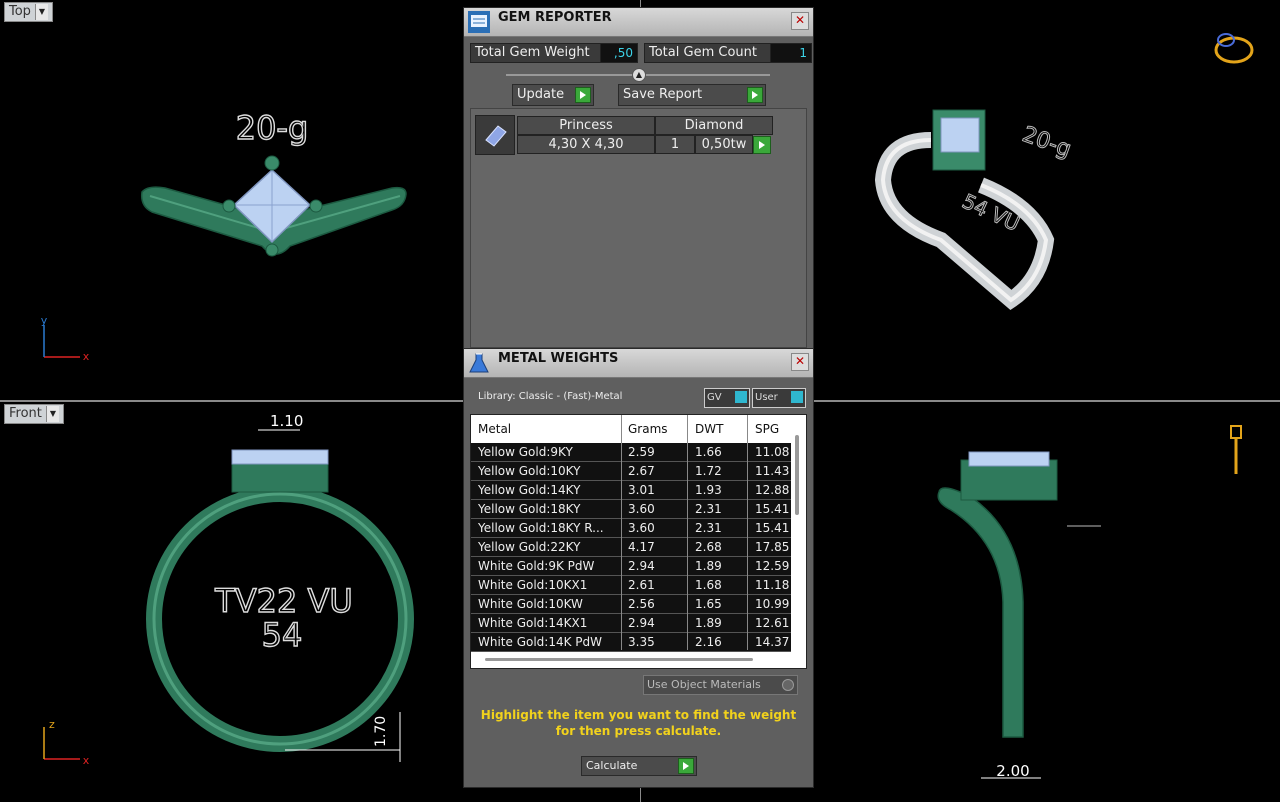 The height and width of the screenshot is (802, 1280). Describe the element at coordinates (555, 17) in the screenshot. I see `panel-title: GEM REPORTER` at that location.